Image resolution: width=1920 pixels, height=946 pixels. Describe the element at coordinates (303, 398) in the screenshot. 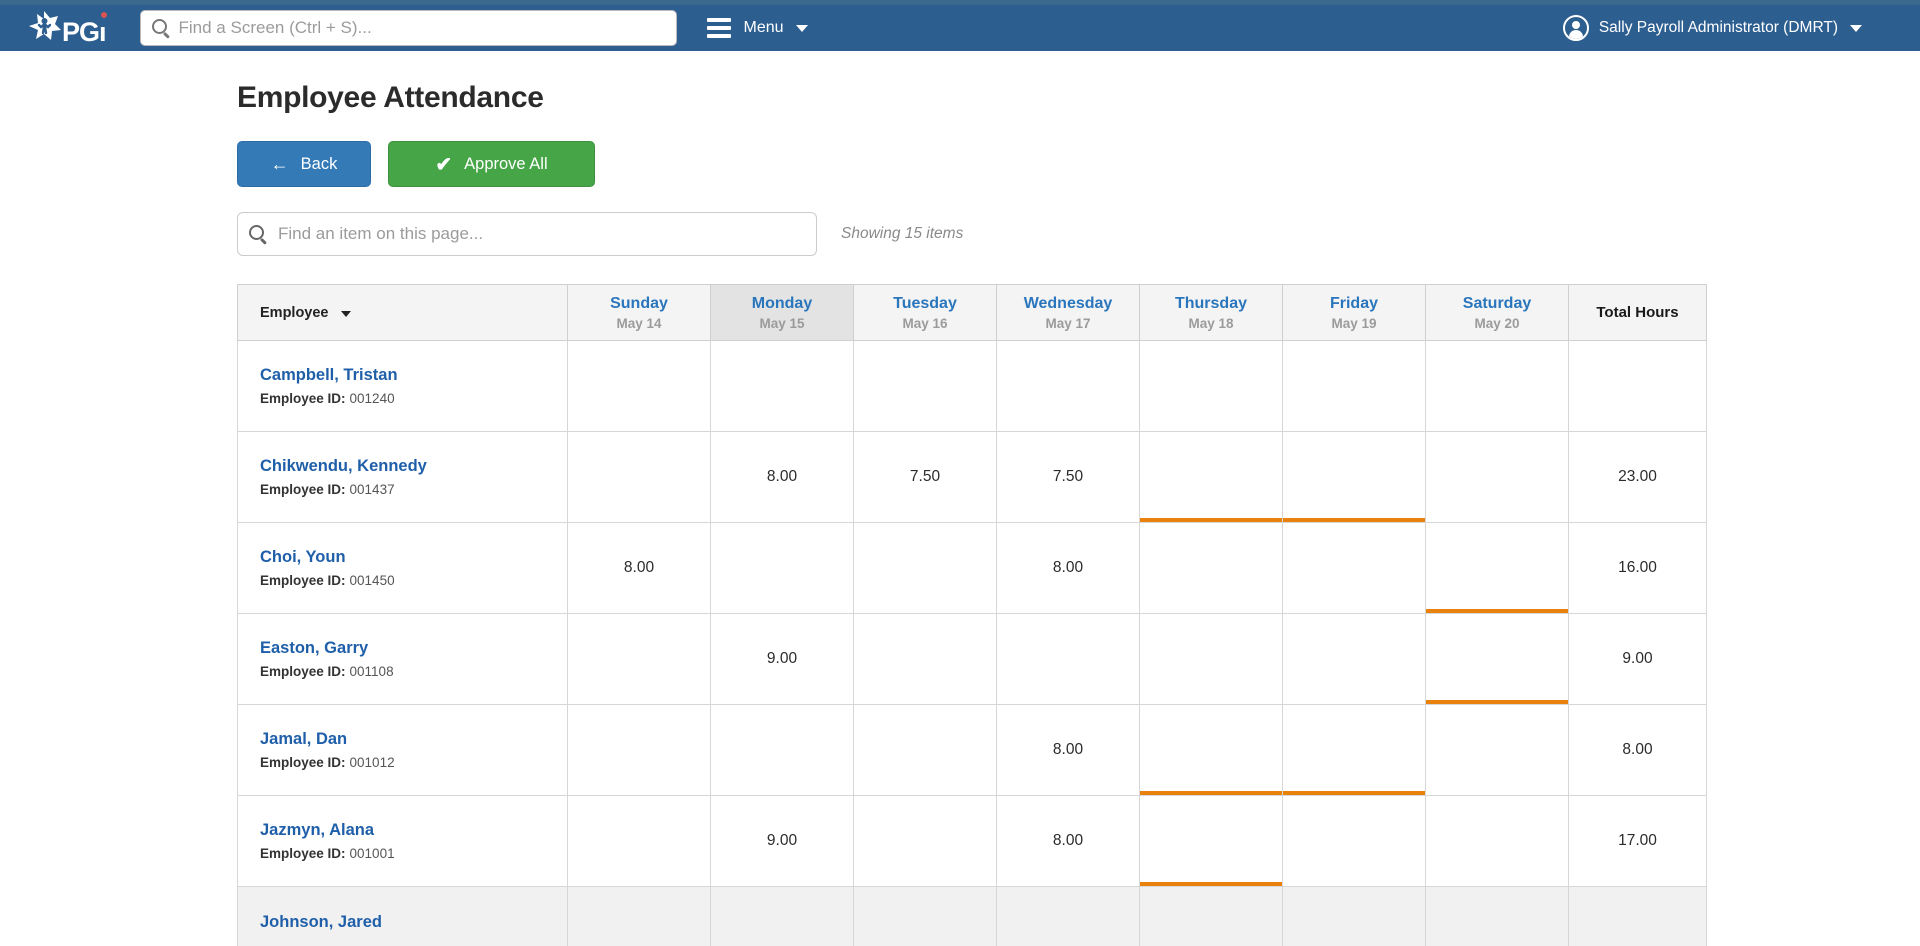

I see `employee-id-label: Employee ID:` at that location.